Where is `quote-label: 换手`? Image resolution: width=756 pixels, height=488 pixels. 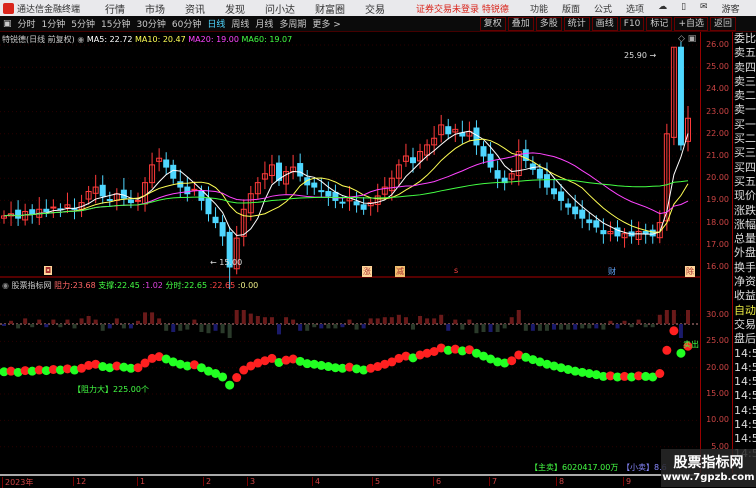 quote-label: 换手 is located at coordinates (745, 267).